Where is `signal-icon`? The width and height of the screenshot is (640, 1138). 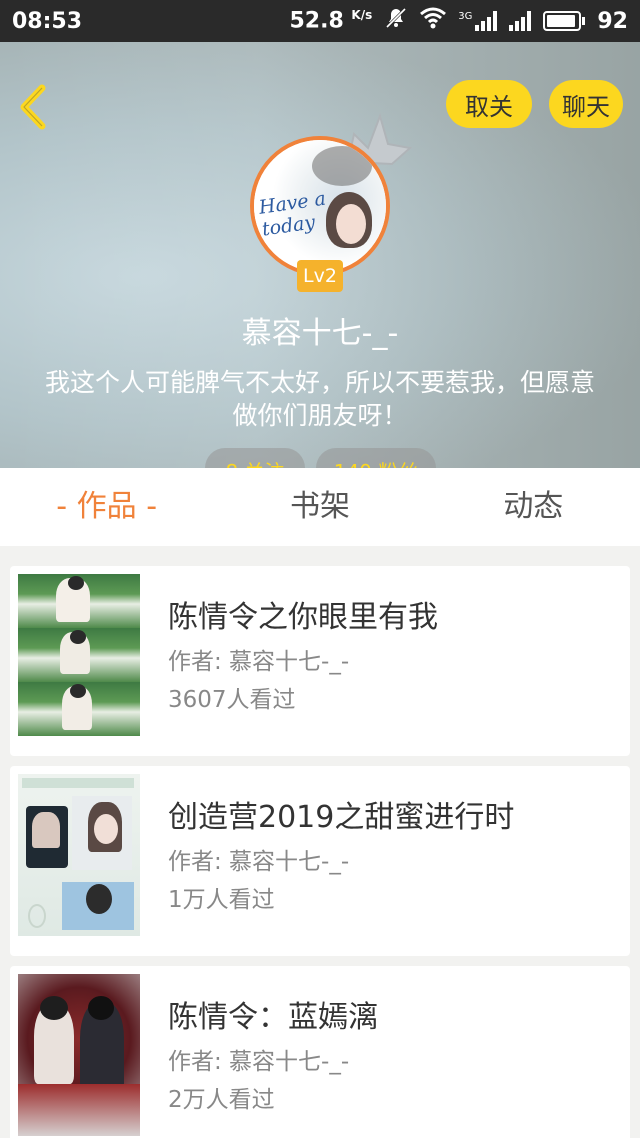
signal-icon is located at coordinates (520, 21).